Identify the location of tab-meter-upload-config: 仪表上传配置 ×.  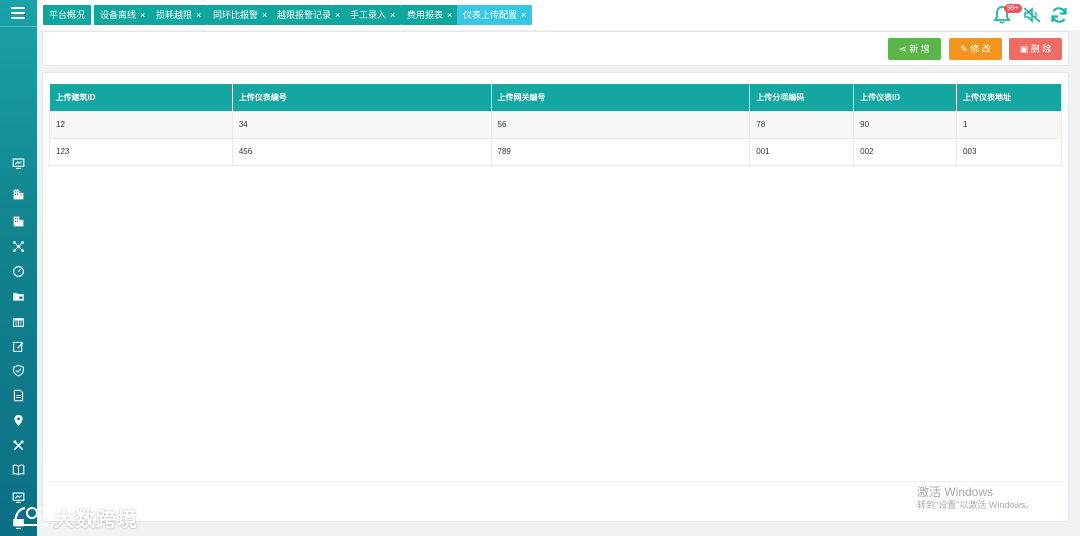
(495, 15).